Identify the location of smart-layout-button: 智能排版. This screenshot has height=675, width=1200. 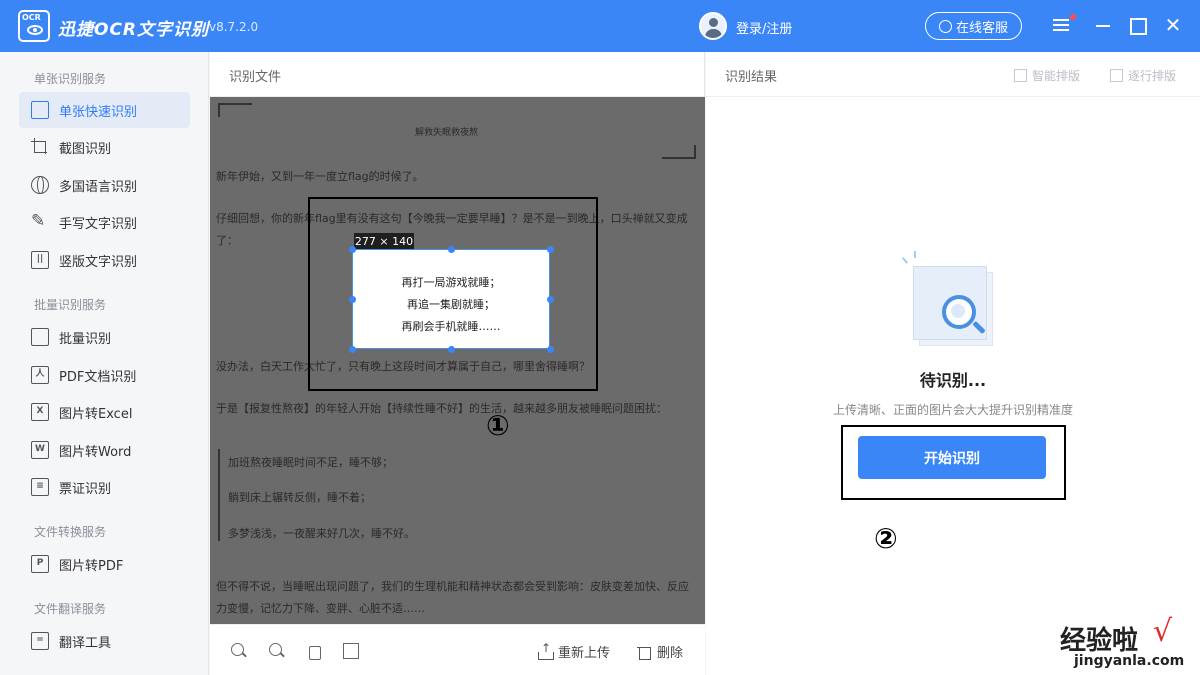
(1047, 75).